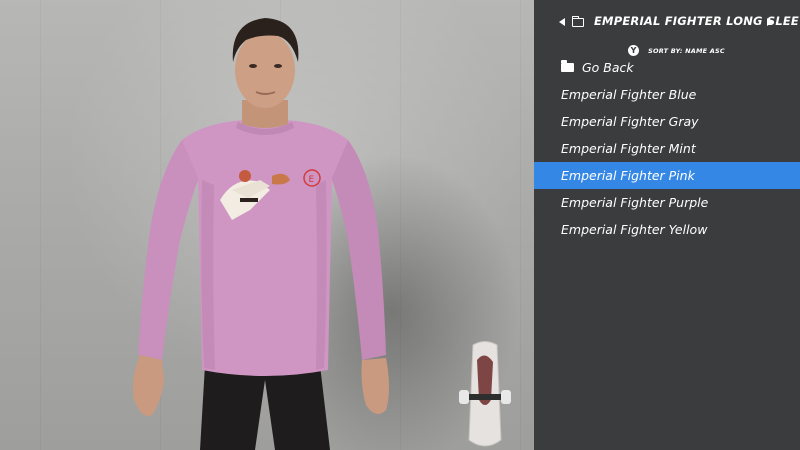  What do you see at coordinates (375, 386) in the screenshot?
I see `character-right-hand` at bounding box center [375, 386].